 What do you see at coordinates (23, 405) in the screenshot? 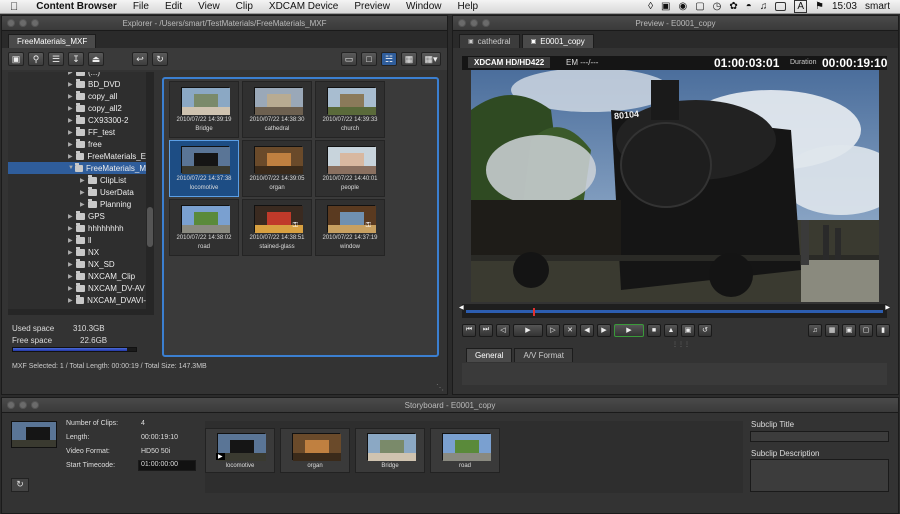
I see `storyboard-minimize-button` at bounding box center [23, 405].